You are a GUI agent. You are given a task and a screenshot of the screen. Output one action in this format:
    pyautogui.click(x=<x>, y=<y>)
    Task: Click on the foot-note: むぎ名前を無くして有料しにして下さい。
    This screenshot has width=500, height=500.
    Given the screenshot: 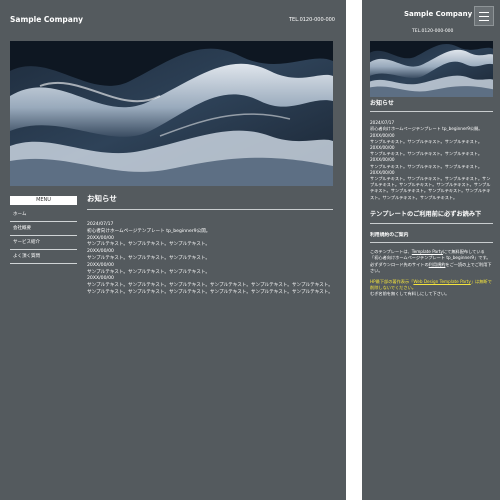 What is the action you would take?
    pyautogui.click(x=410, y=294)
    